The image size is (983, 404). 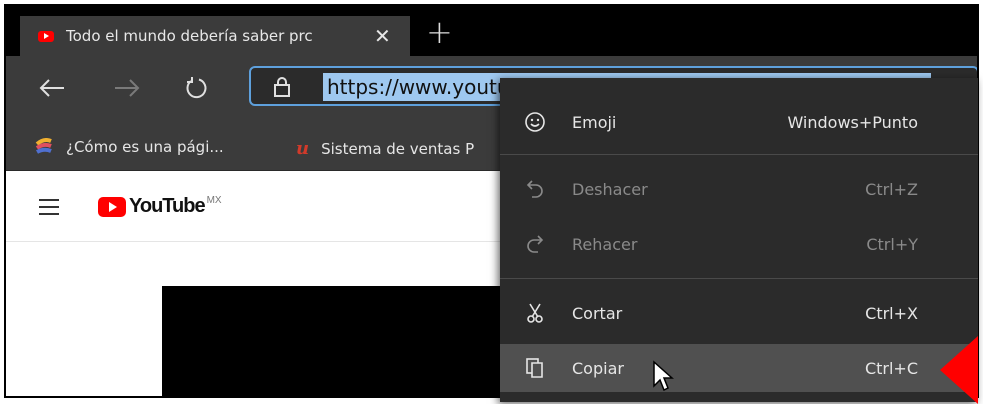 What do you see at coordinates (597, 313) in the screenshot?
I see `menu-item-label: Cortar` at bounding box center [597, 313].